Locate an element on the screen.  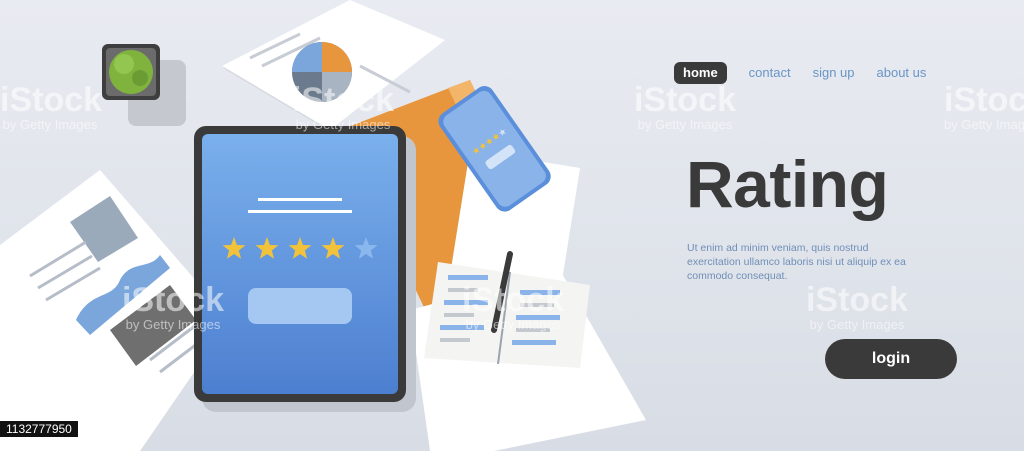
nav-contact: contact is located at coordinates (770, 73).